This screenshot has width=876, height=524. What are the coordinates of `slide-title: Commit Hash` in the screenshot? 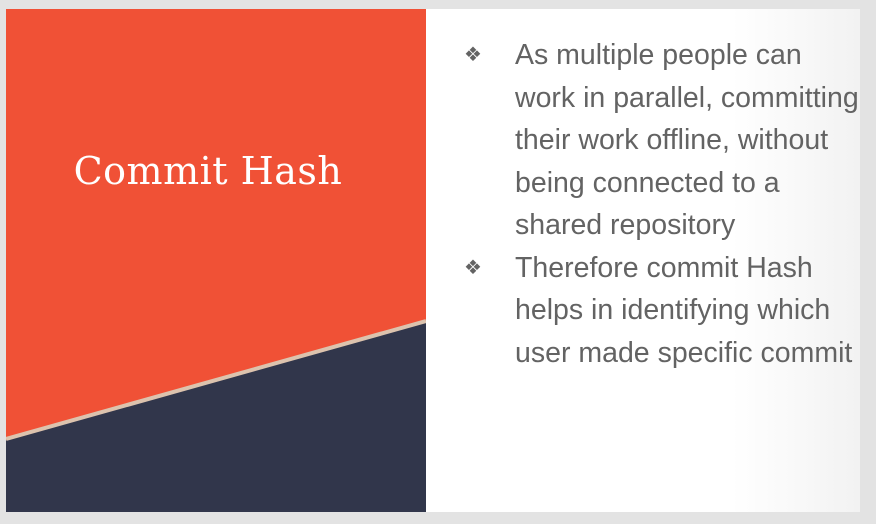 It's located at (208, 171).